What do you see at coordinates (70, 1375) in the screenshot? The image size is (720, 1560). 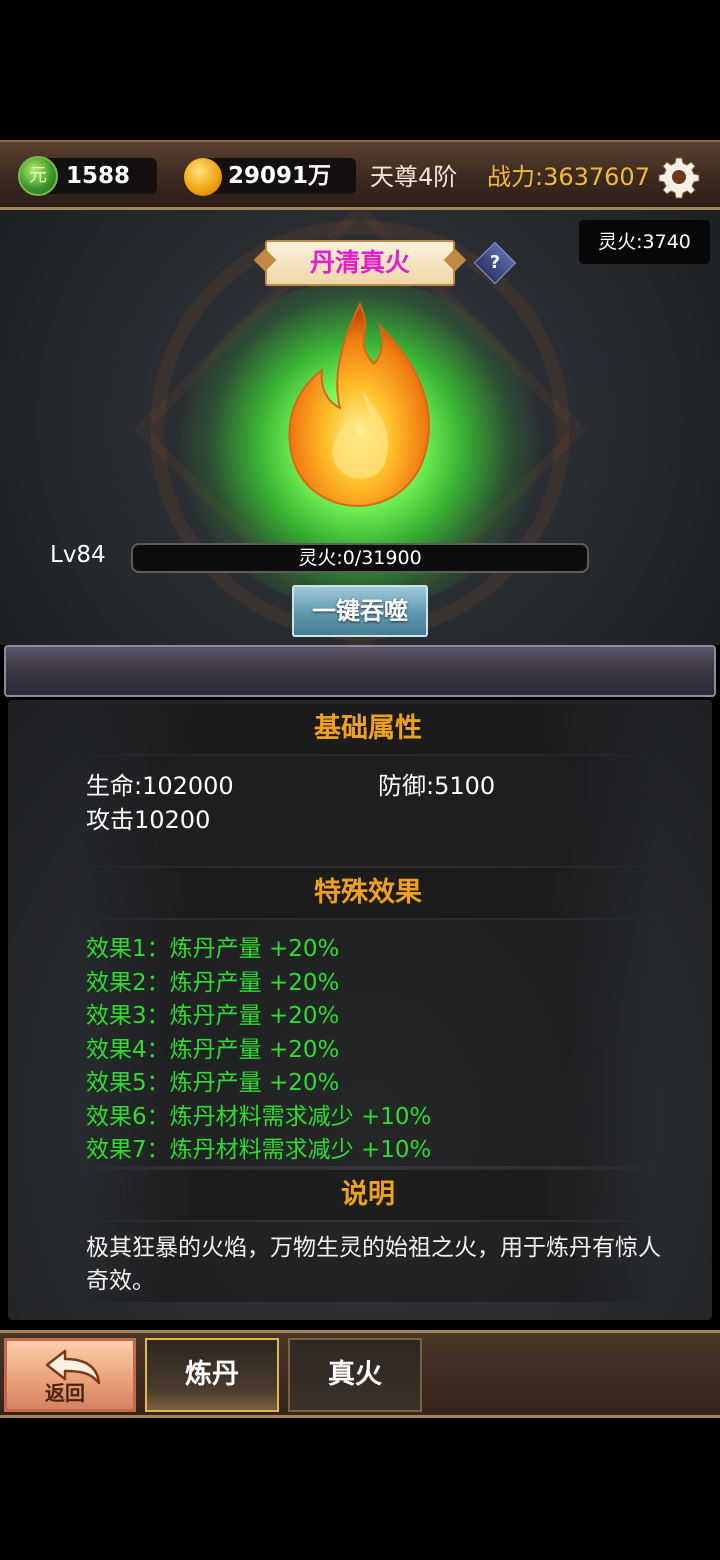 I see `back-button: 返回` at bounding box center [70, 1375].